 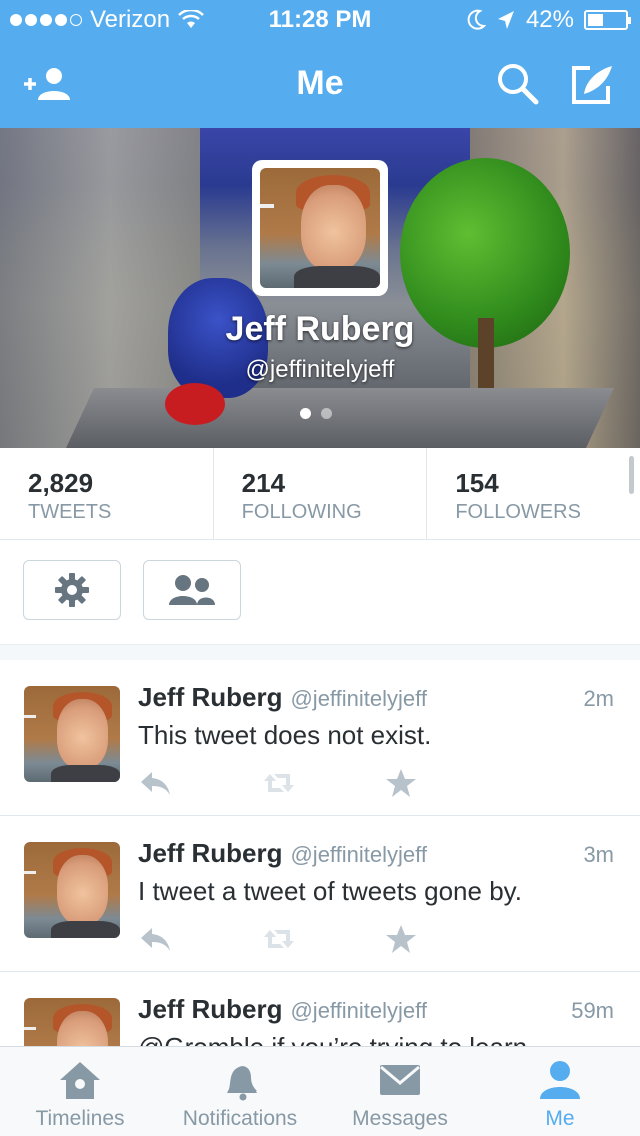 What do you see at coordinates (320, 652) in the screenshot?
I see `section-divider` at bounding box center [320, 652].